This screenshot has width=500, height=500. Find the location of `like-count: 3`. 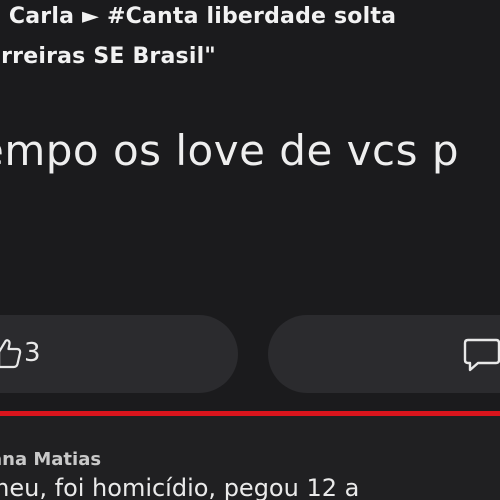

like-count: 3 is located at coordinates (32, 353).